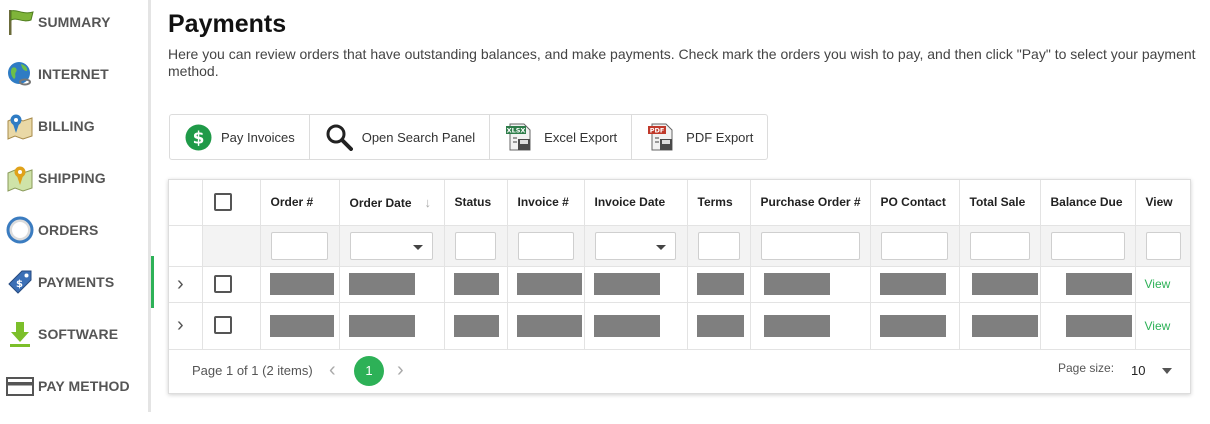  What do you see at coordinates (301, 325) in the screenshot?
I see `redacted-order-number` at bounding box center [301, 325].